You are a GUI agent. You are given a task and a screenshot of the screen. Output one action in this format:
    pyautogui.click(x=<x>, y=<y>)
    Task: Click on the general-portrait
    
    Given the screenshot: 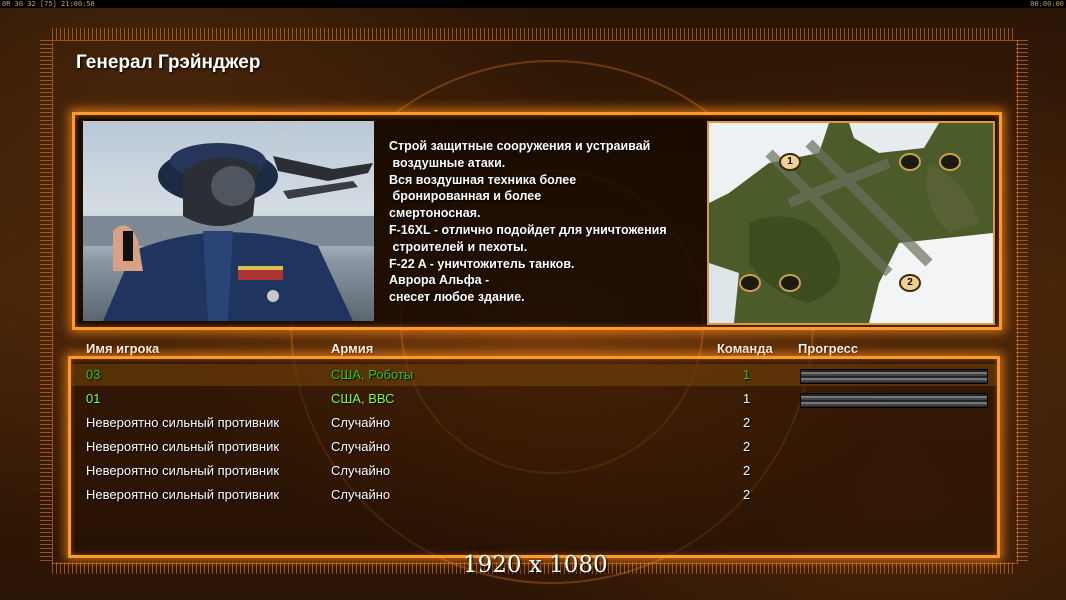 What is the action you would take?
    pyautogui.click(x=228, y=221)
    